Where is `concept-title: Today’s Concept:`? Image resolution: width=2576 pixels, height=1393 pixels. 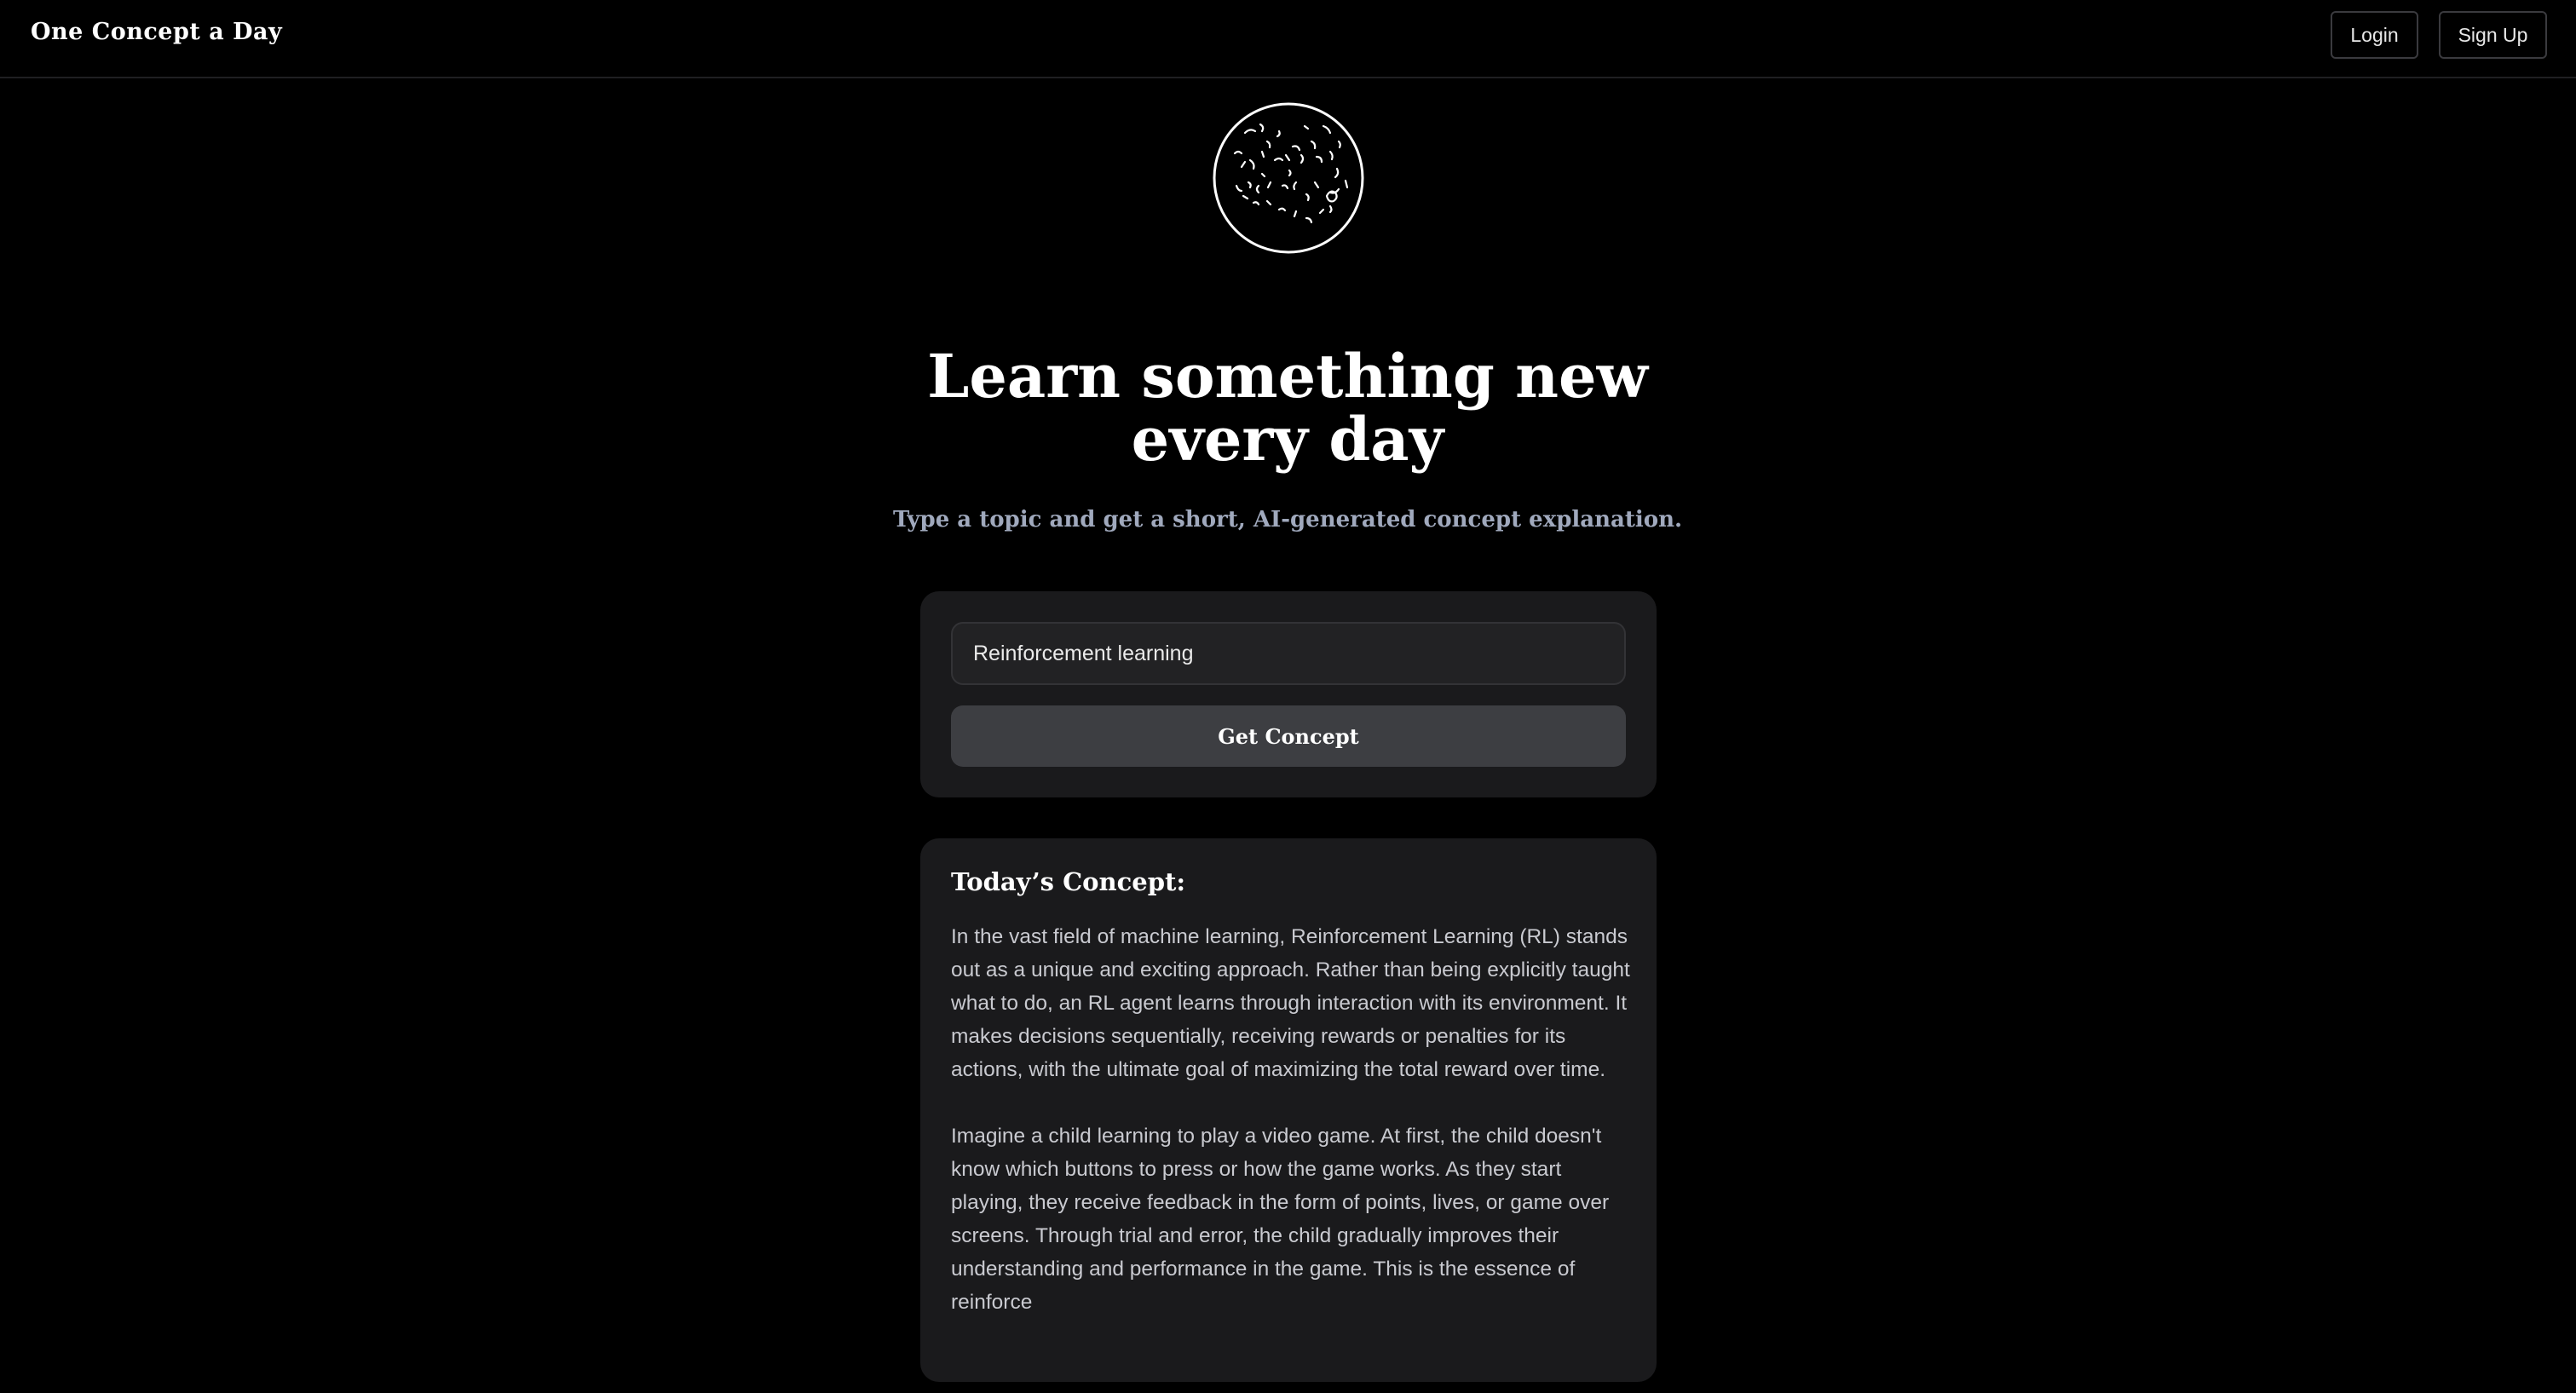
concept-title: Today’s Concept: is located at coordinates (1068, 881).